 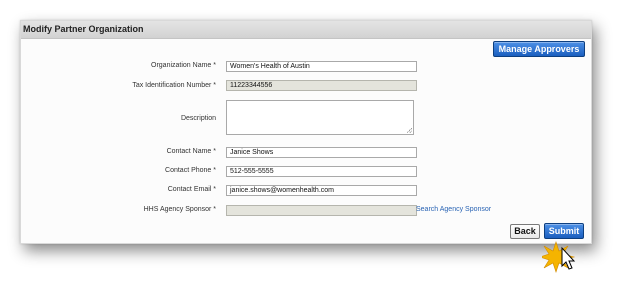 I want to click on submit-button: Submit, so click(x=564, y=231).